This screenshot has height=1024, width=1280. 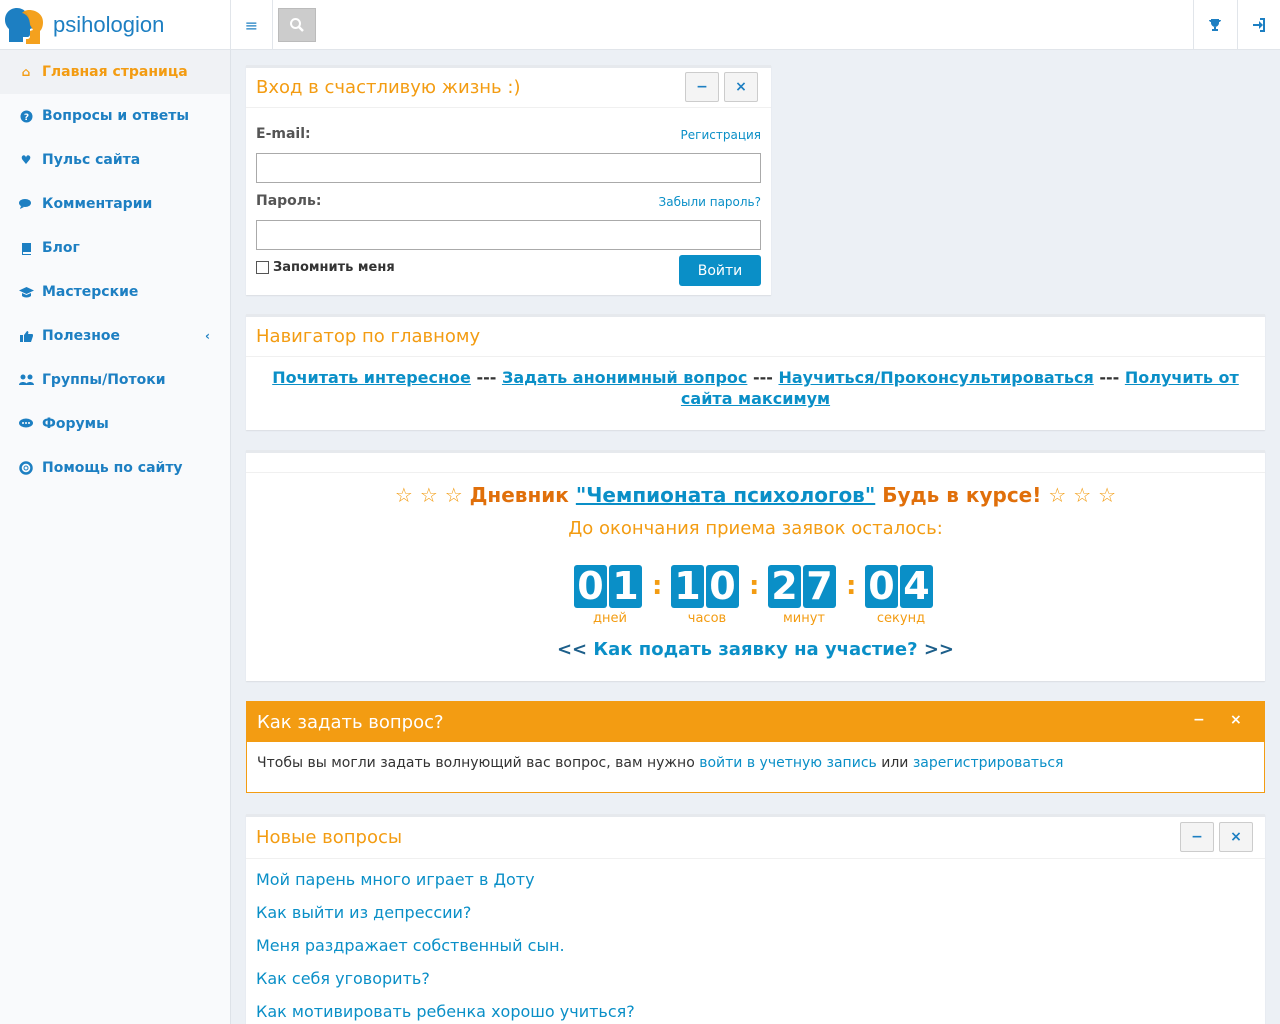 What do you see at coordinates (572, 649) in the screenshot?
I see `apply-left-arrows: <<` at bounding box center [572, 649].